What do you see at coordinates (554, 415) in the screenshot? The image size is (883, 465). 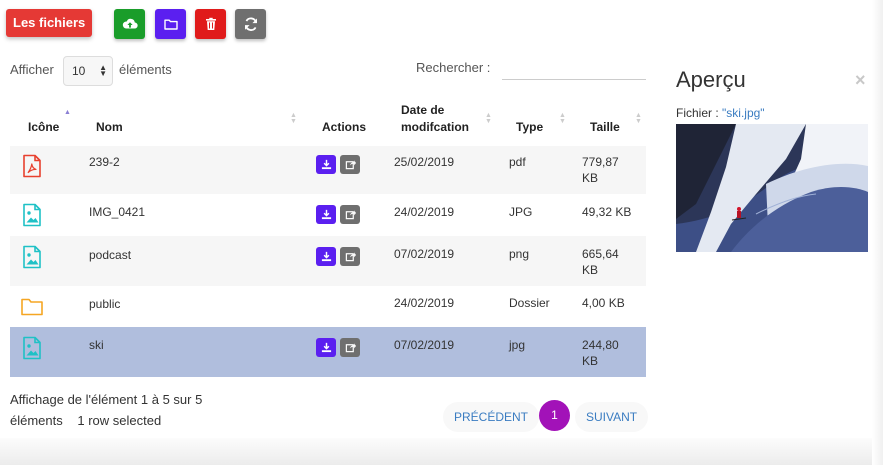 I see `page-1-button: 1` at bounding box center [554, 415].